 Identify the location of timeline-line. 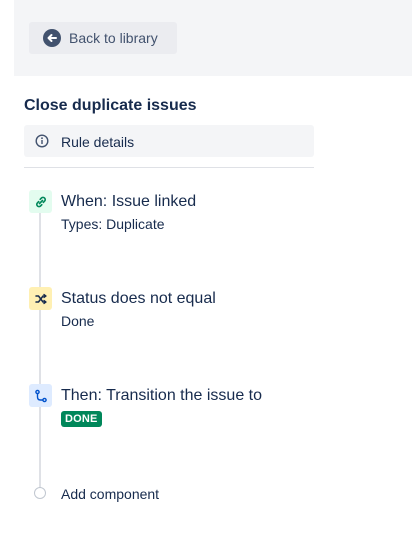
(40, 349).